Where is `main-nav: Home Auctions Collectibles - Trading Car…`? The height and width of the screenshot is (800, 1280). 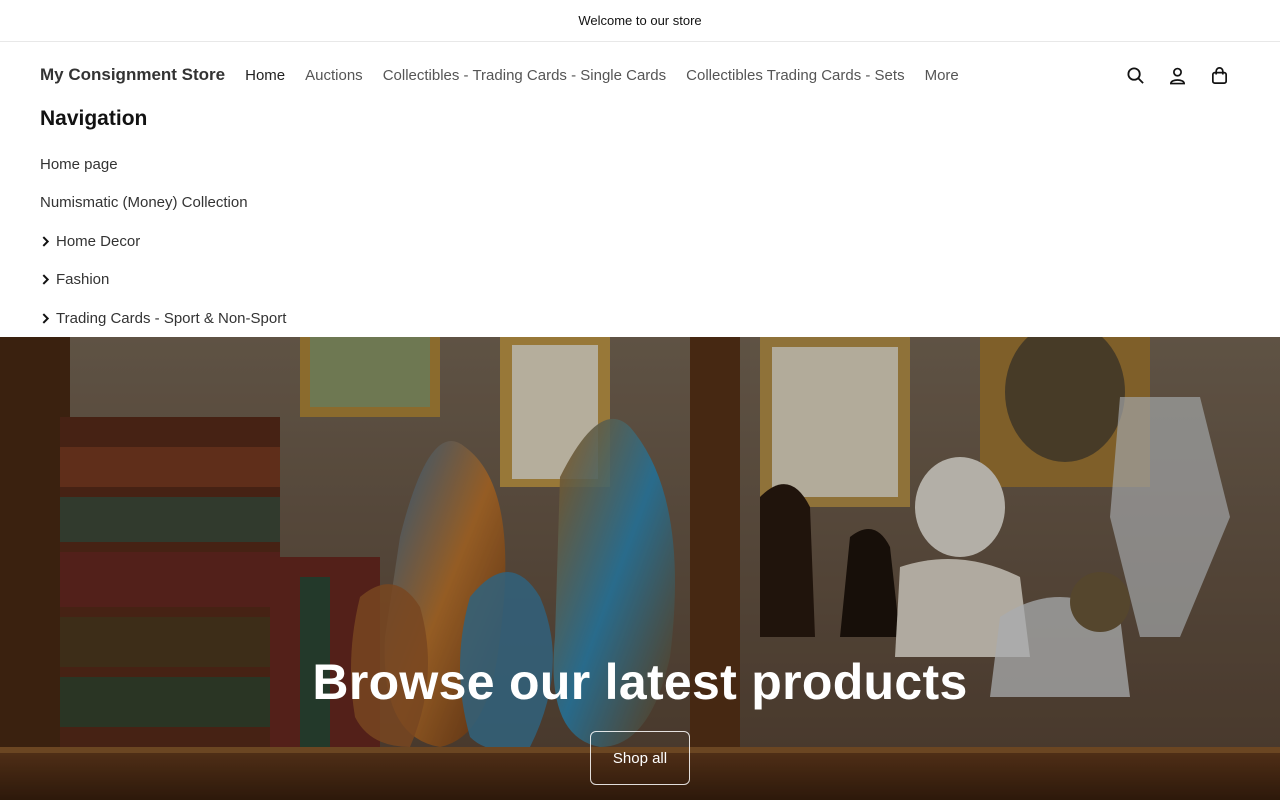
main-nav: Home Auctions Collectibles - Trading Car… is located at coordinates (612, 75).